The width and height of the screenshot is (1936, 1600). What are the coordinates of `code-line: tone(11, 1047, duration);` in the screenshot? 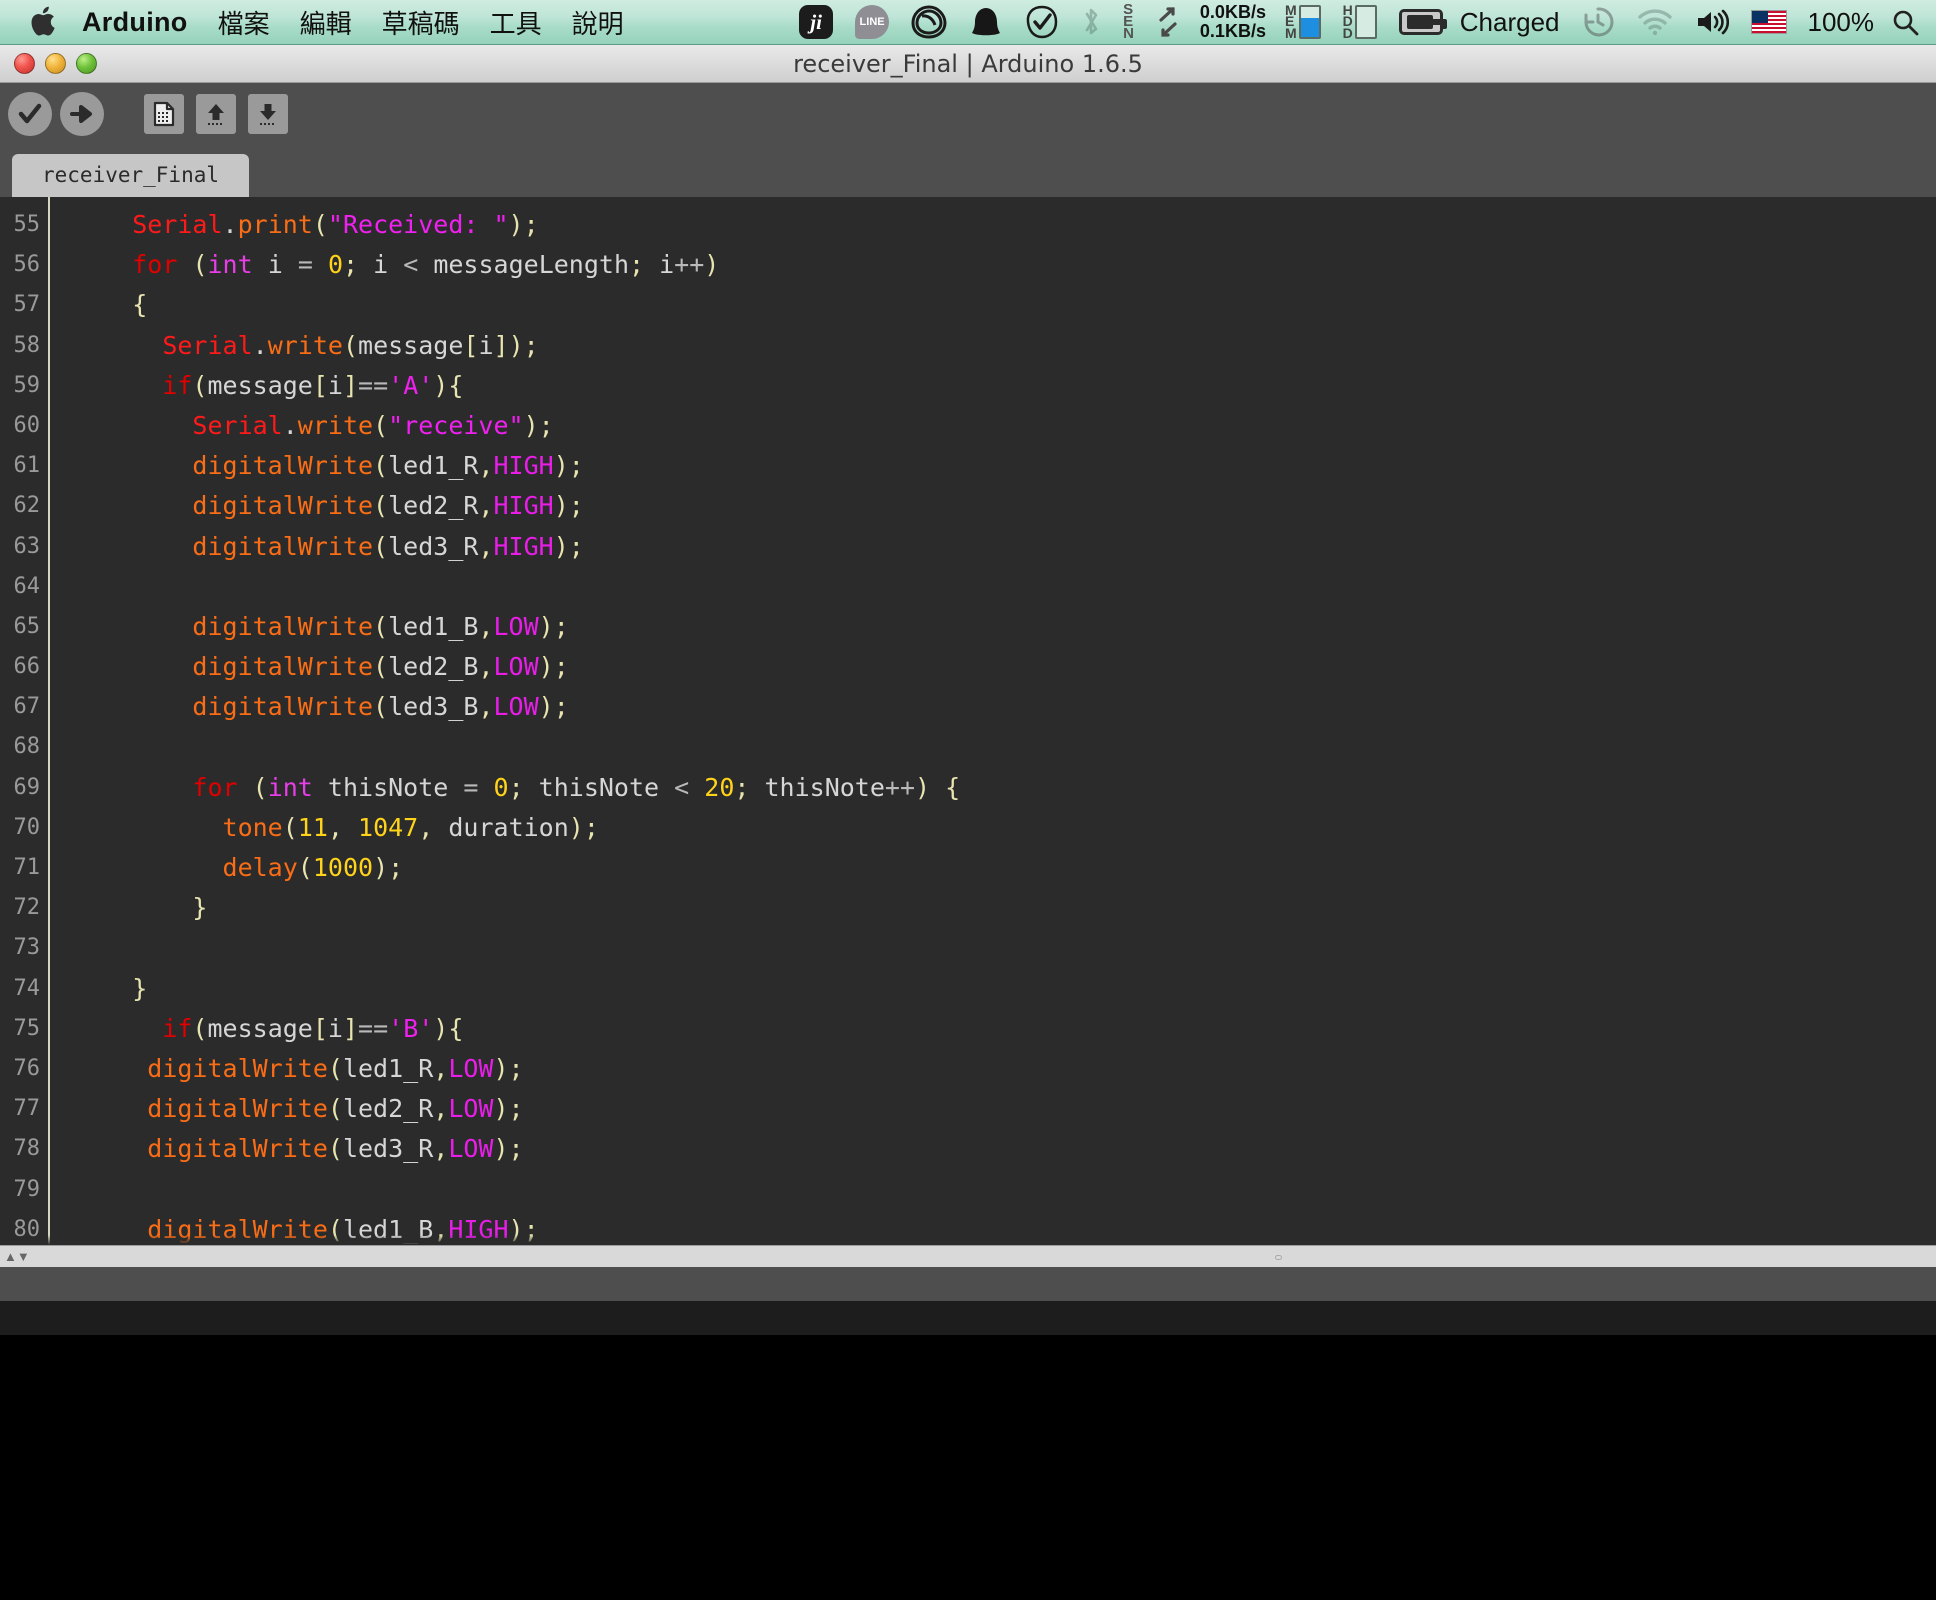 It's located at (1004, 828).